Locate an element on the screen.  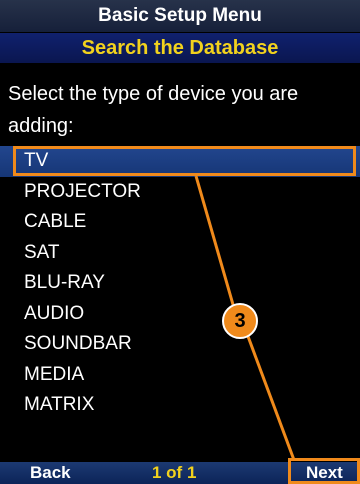
leader-line-to-next is located at coordinates (270, 395).